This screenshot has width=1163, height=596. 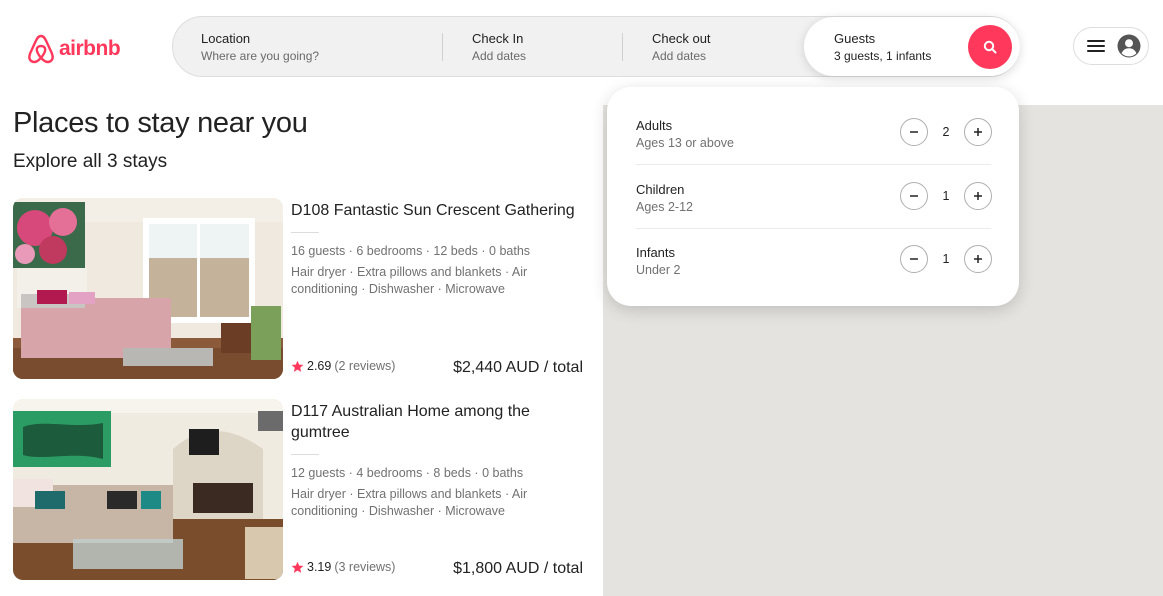 I want to click on increase-children-button, so click(x=978, y=196).